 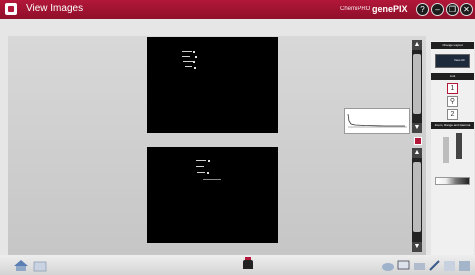 I want to click on bottom-toolbar, so click(x=237, y=265).